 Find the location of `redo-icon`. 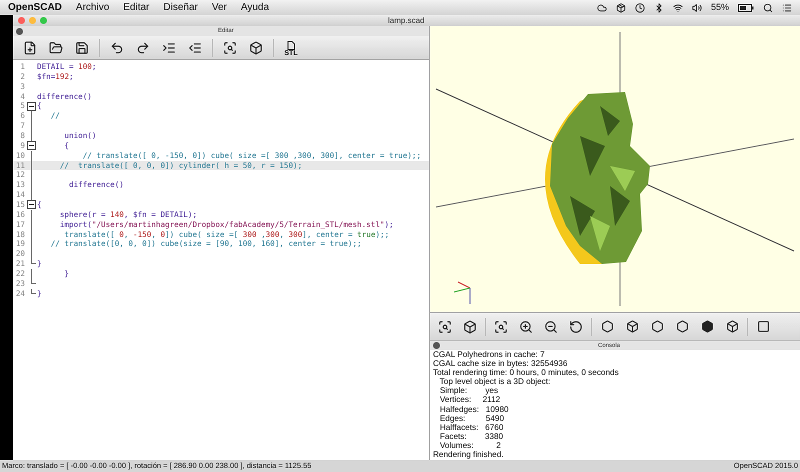

redo-icon is located at coordinates (143, 47).